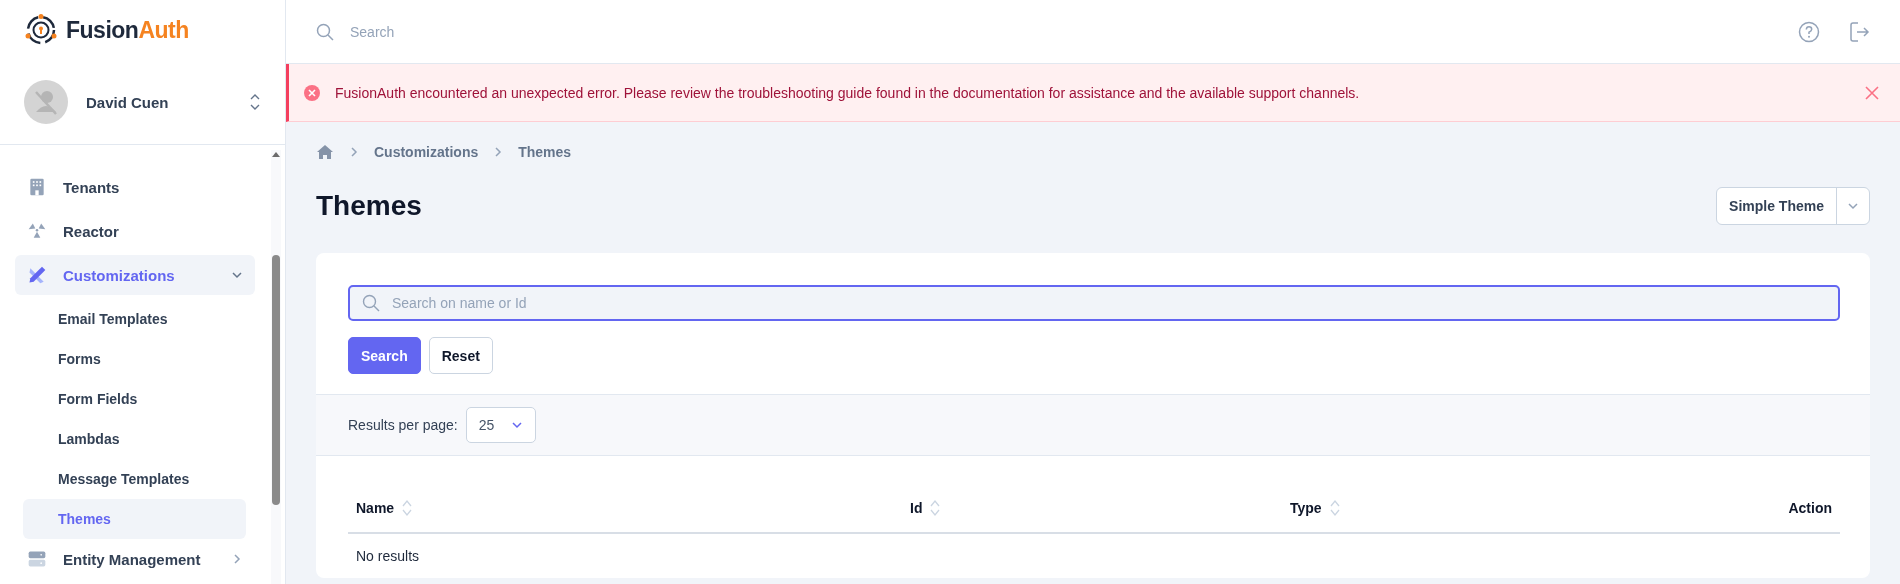  What do you see at coordinates (134, 359) in the screenshot?
I see `sidebar-subitem: Forms` at bounding box center [134, 359].